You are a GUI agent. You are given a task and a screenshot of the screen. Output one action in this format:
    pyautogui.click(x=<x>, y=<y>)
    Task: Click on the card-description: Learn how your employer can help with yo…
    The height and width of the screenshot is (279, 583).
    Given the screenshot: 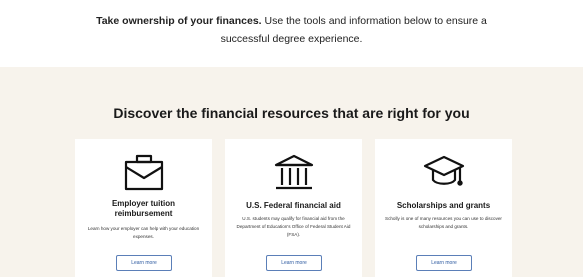 What is the action you would take?
    pyautogui.click(x=143, y=232)
    